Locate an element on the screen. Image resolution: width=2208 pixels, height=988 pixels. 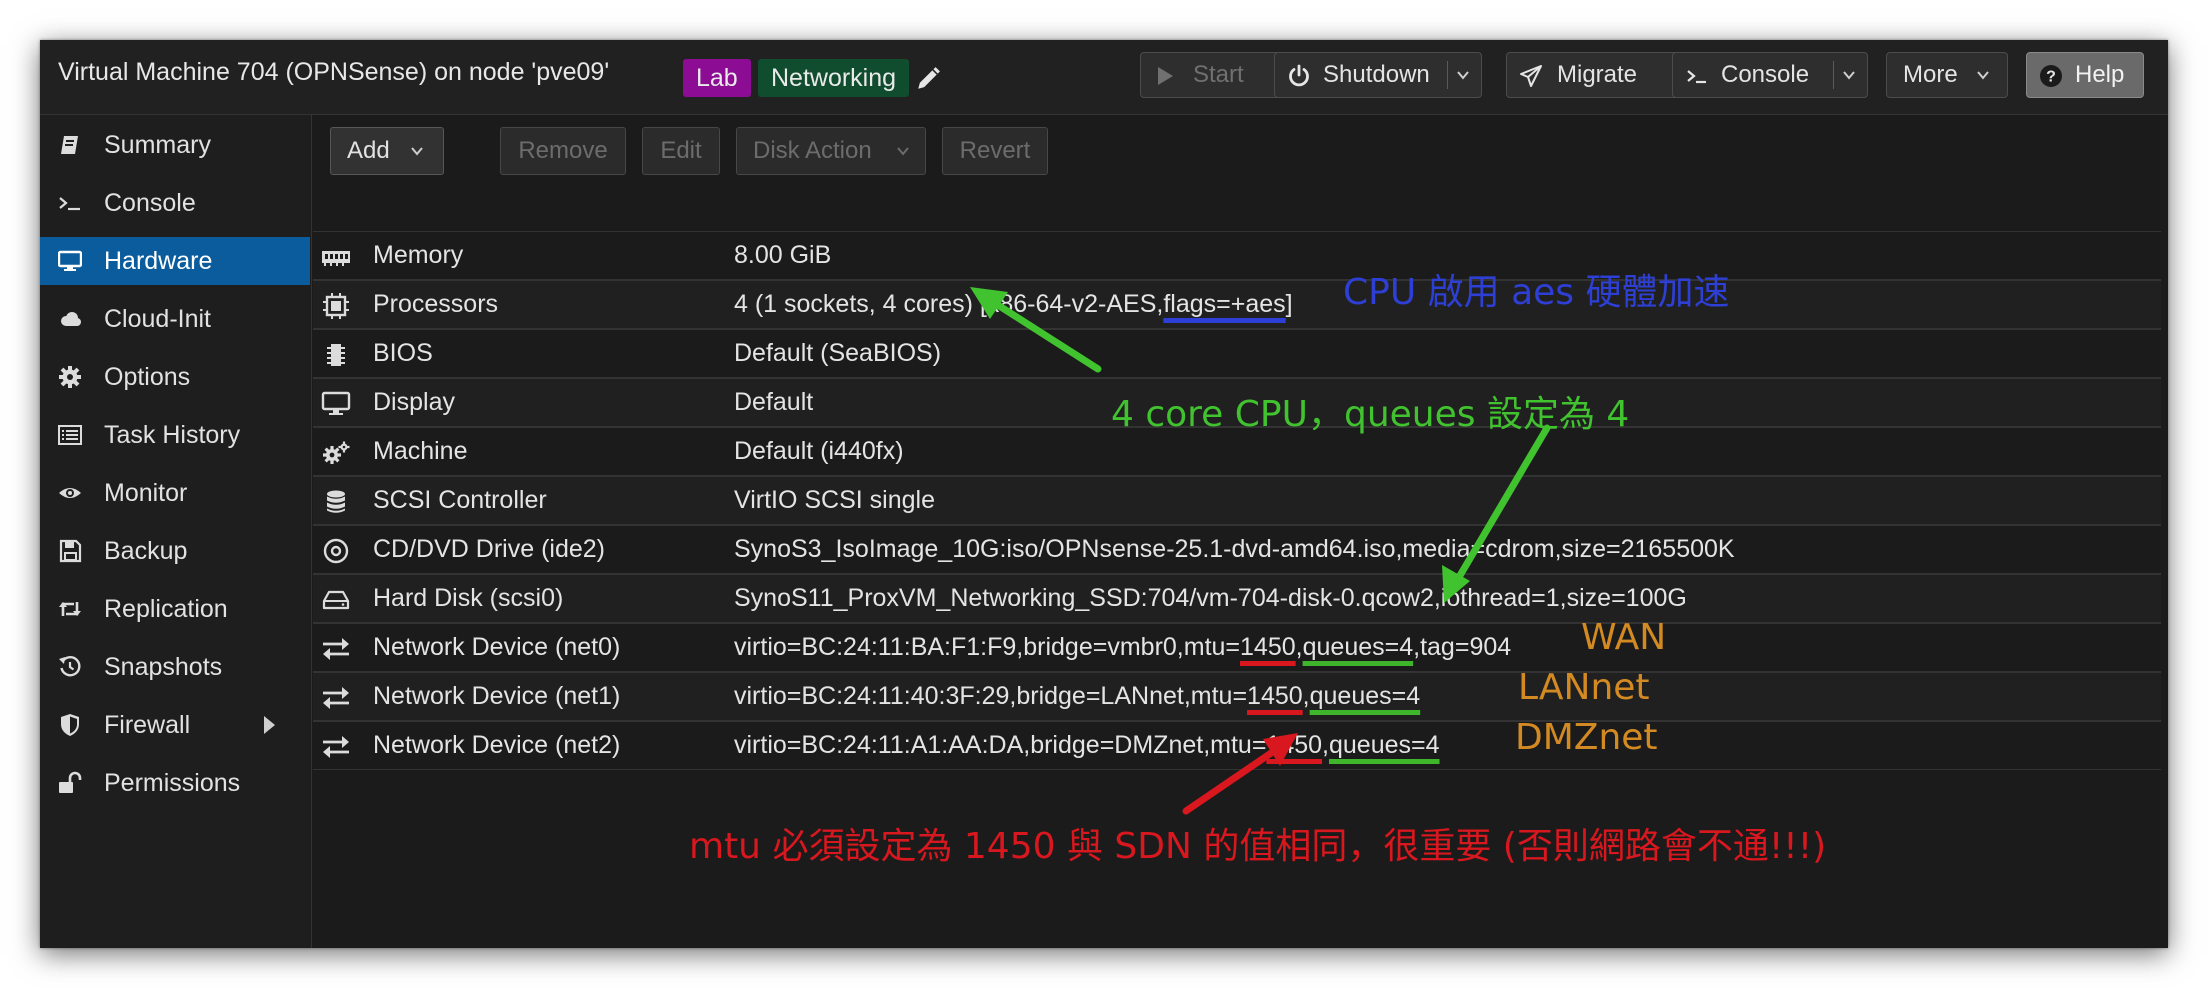
add-label: Add is located at coordinates (368, 150).